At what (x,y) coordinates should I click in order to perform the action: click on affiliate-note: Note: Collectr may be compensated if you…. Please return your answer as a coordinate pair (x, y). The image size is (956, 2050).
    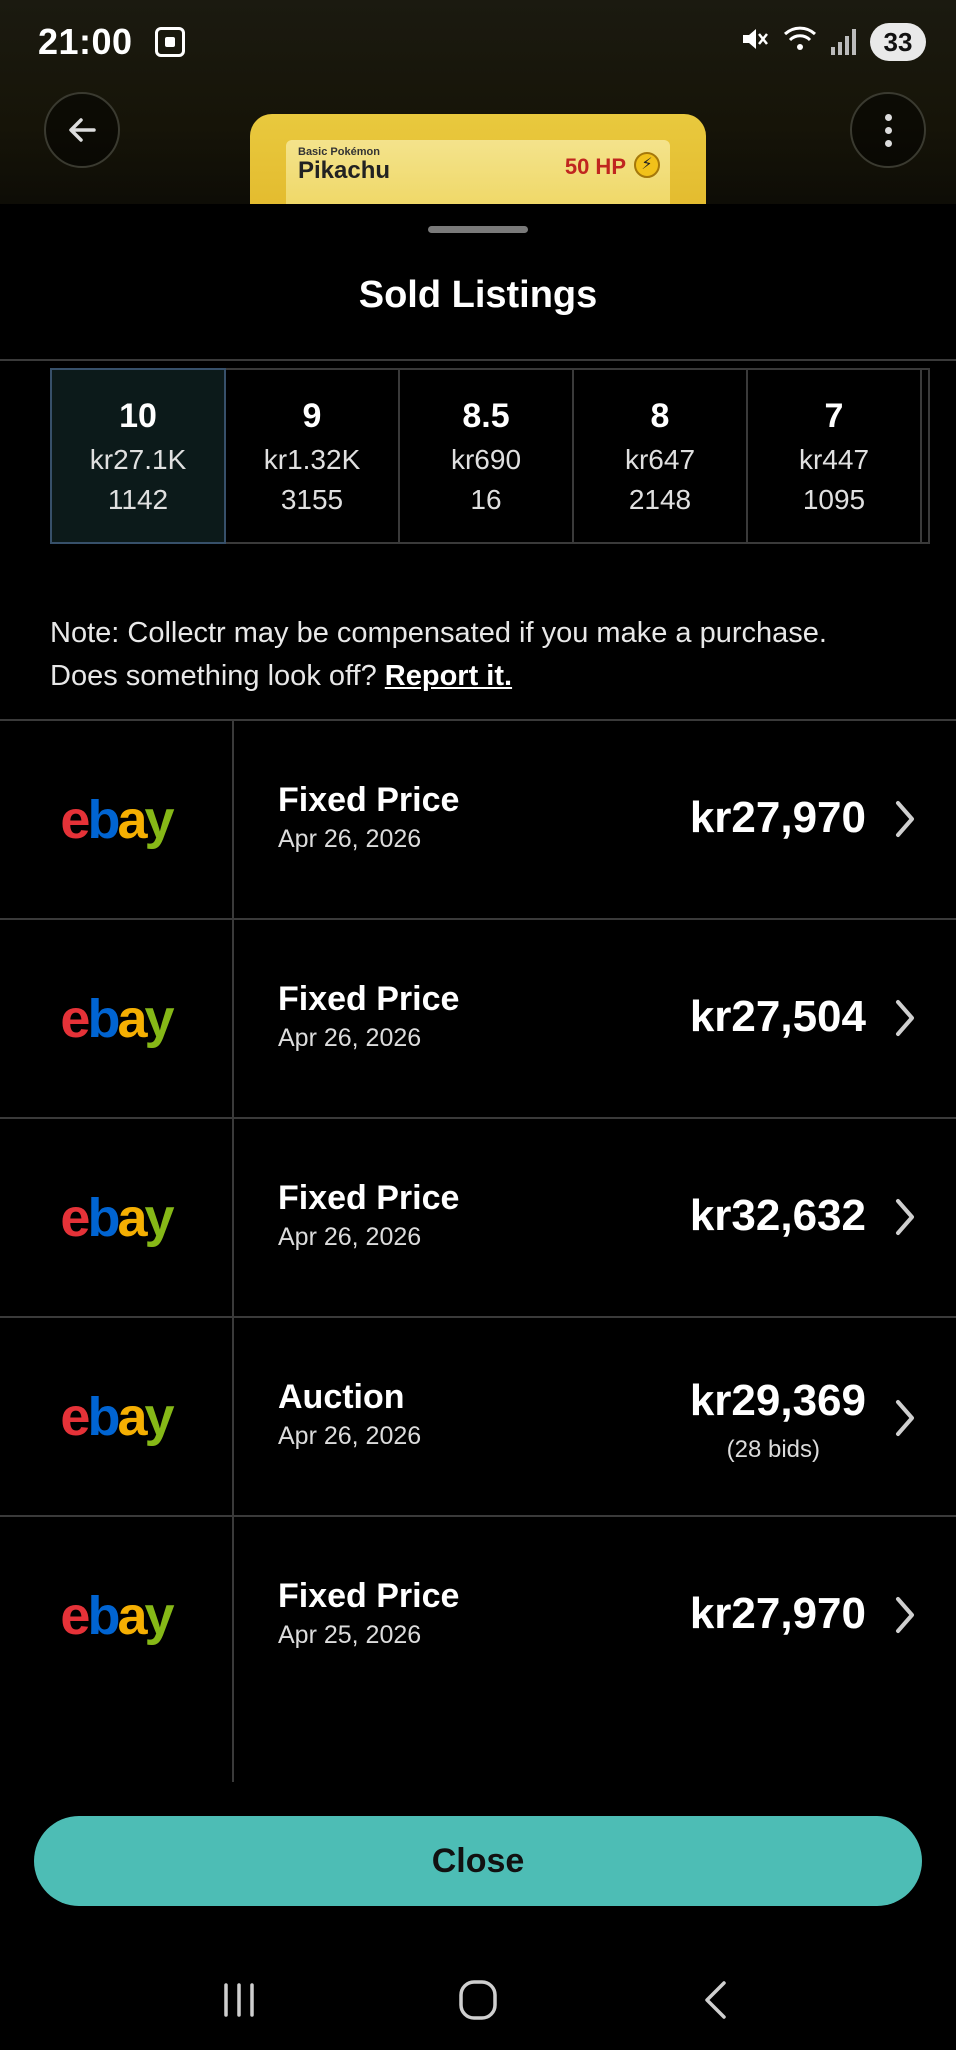
    Looking at the image, I should click on (490, 655).